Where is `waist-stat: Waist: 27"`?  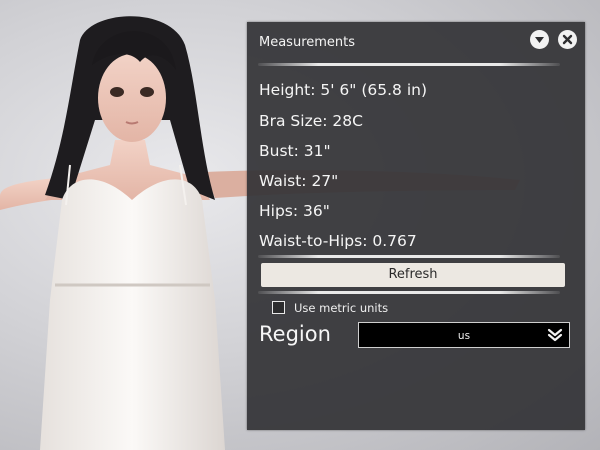
waist-stat: Waist: 27" is located at coordinates (299, 181).